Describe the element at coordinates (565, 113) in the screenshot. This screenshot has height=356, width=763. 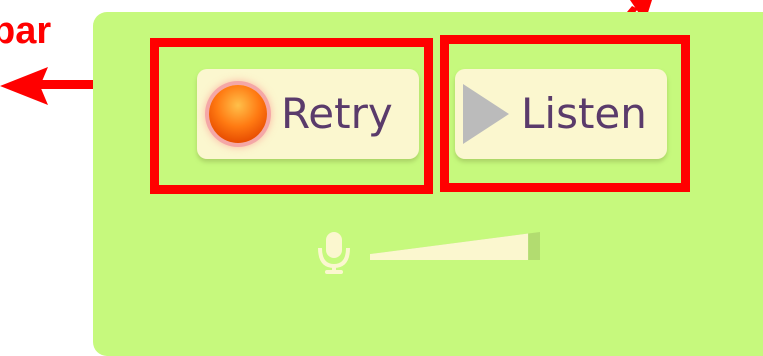
I see `annotation-box-listen` at that location.